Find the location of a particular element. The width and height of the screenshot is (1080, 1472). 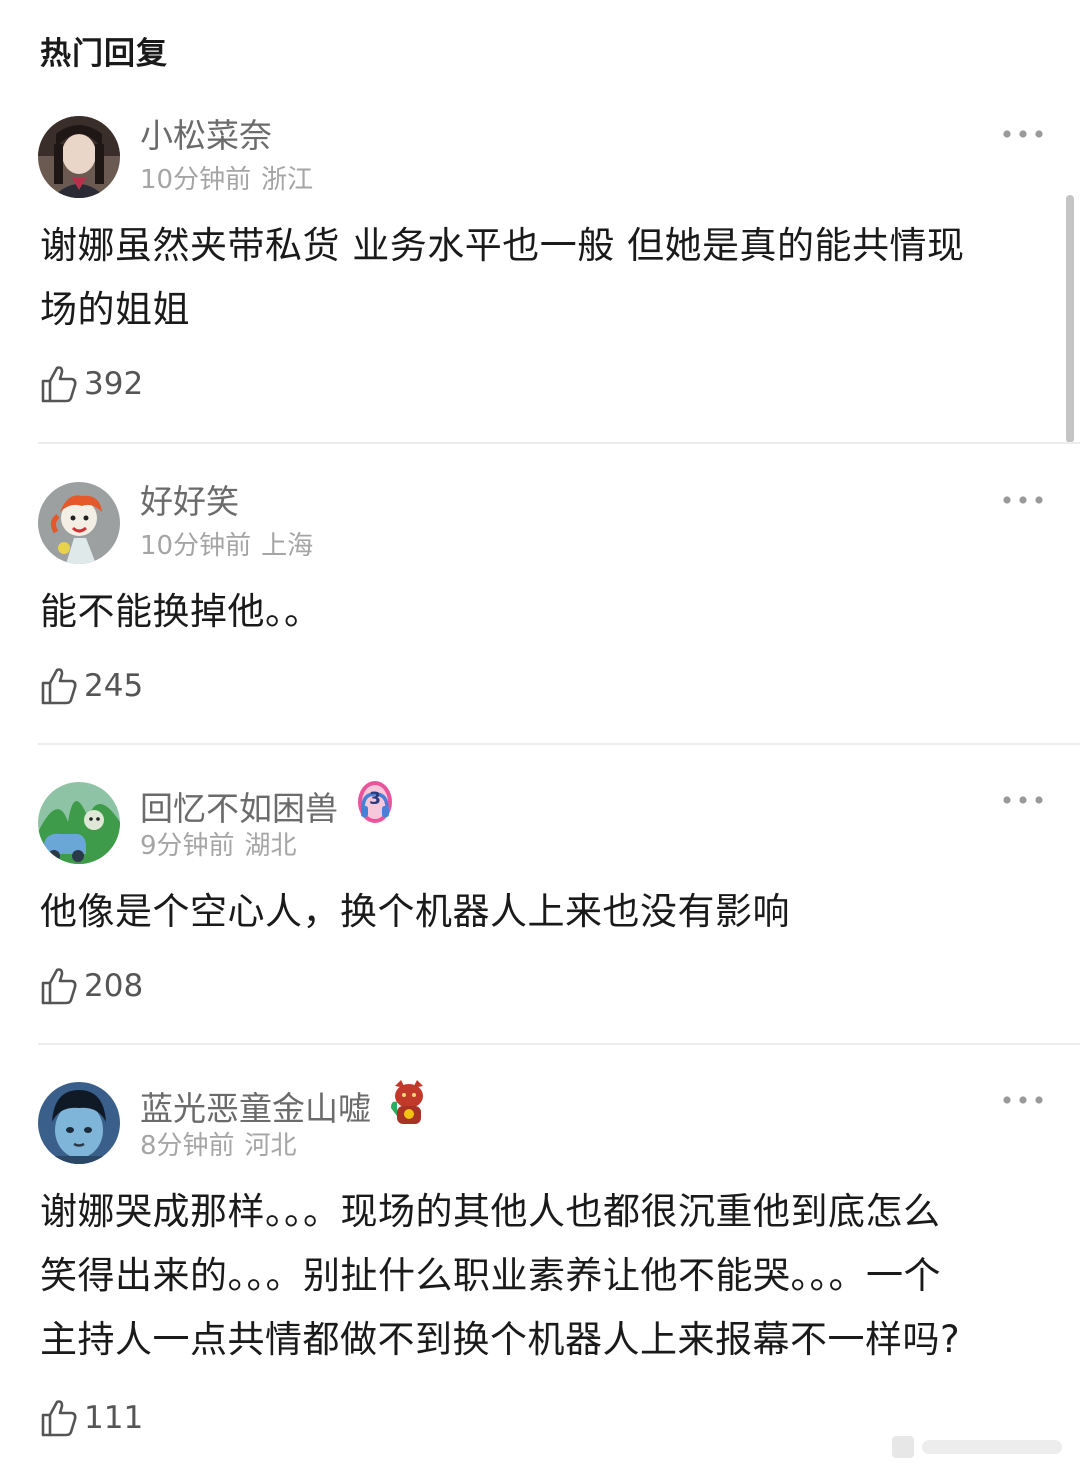

like-count: 111 is located at coordinates (114, 1418).